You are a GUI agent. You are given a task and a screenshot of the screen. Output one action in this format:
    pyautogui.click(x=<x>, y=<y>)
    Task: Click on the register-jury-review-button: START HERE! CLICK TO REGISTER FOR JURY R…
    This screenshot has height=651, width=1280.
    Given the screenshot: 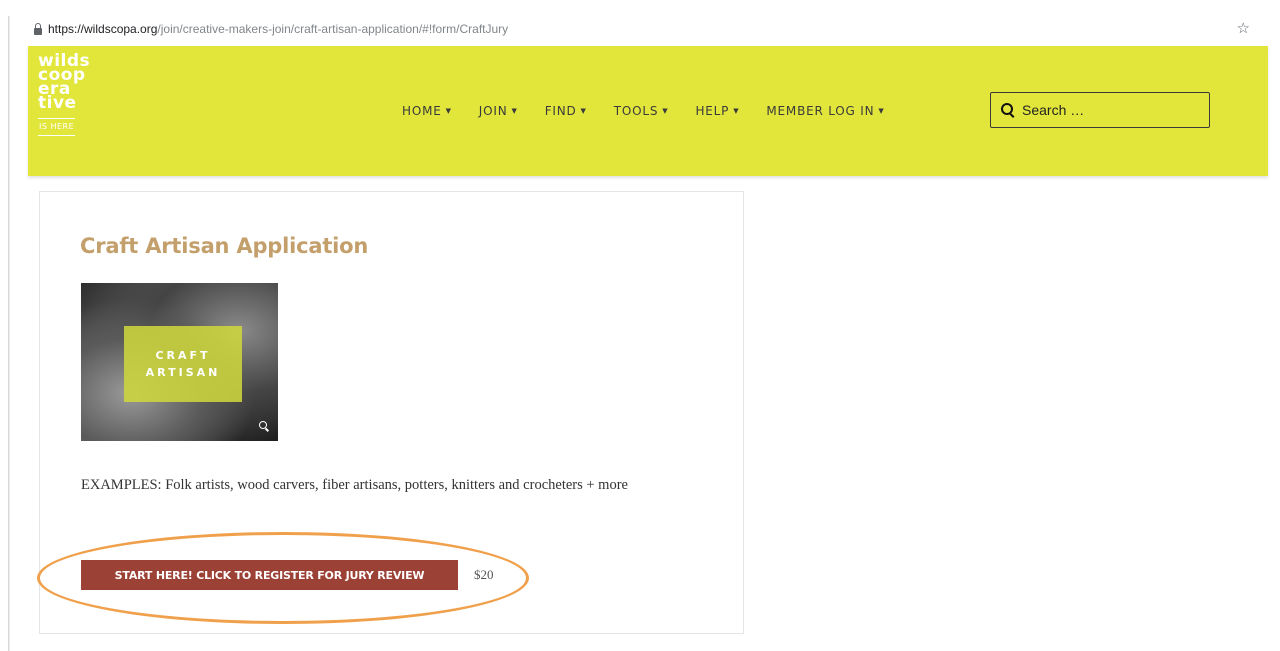 What is the action you would take?
    pyautogui.click(x=269, y=575)
    